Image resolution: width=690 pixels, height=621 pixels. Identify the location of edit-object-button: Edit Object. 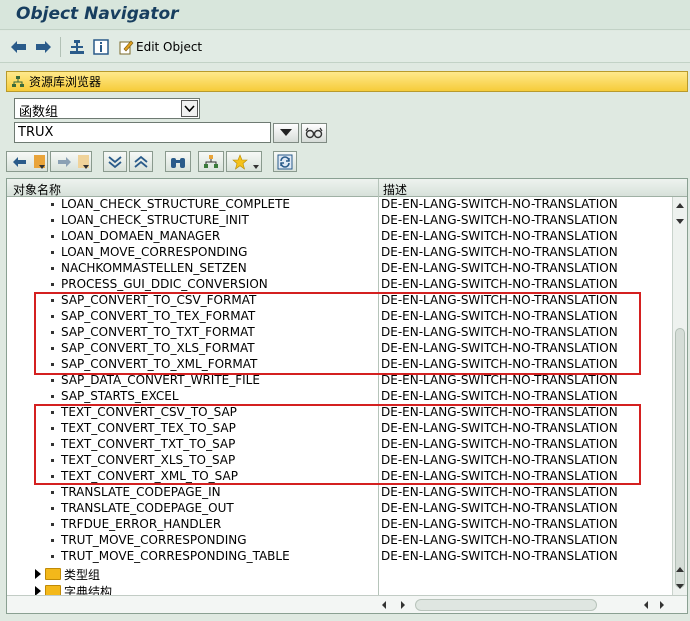
(161, 47).